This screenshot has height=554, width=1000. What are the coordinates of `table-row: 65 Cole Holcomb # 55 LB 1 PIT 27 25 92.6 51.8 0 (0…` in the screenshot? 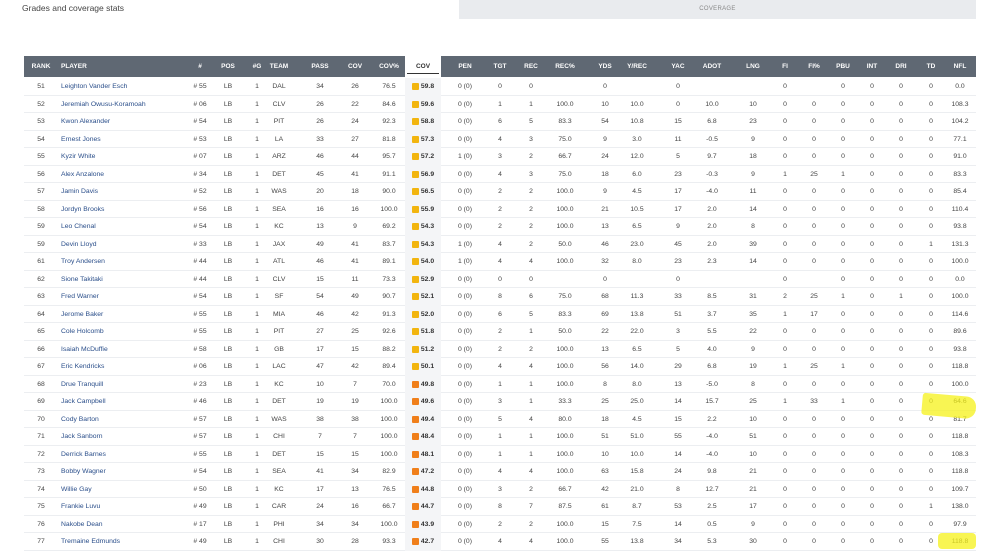 It's located at (500, 332).